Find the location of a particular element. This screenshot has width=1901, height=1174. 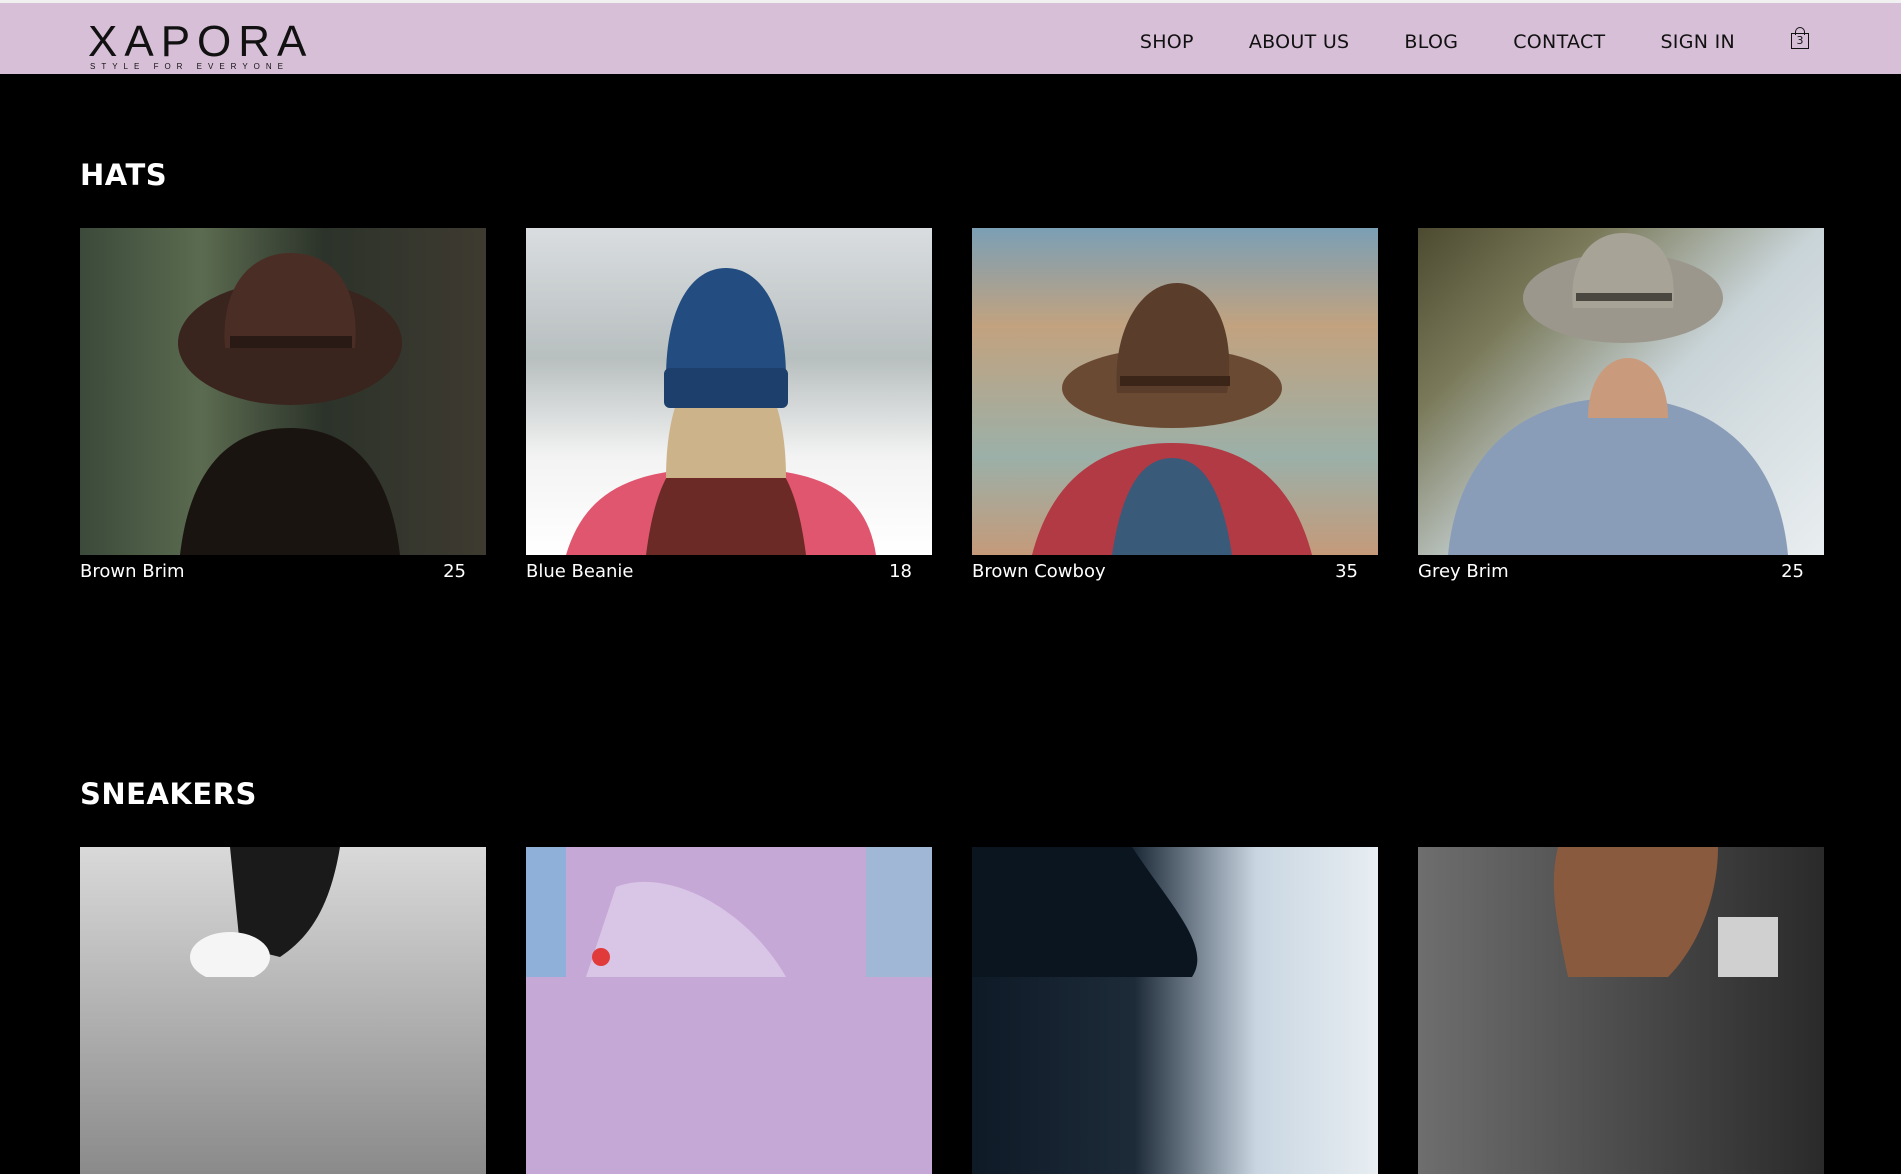

product-image-grey-brim is located at coordinates (1621, 391).